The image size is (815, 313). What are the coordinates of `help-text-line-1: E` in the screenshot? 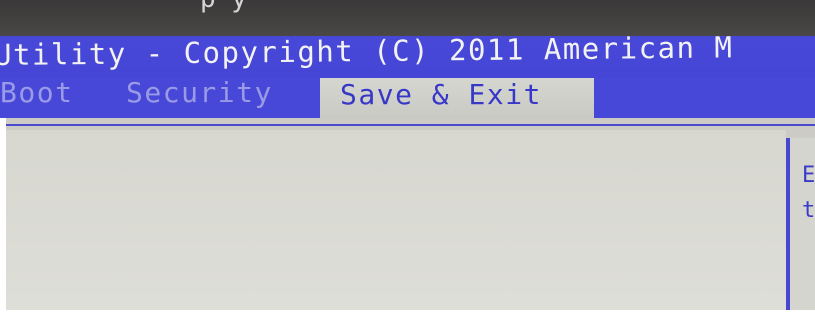 It's located at (808, 175).